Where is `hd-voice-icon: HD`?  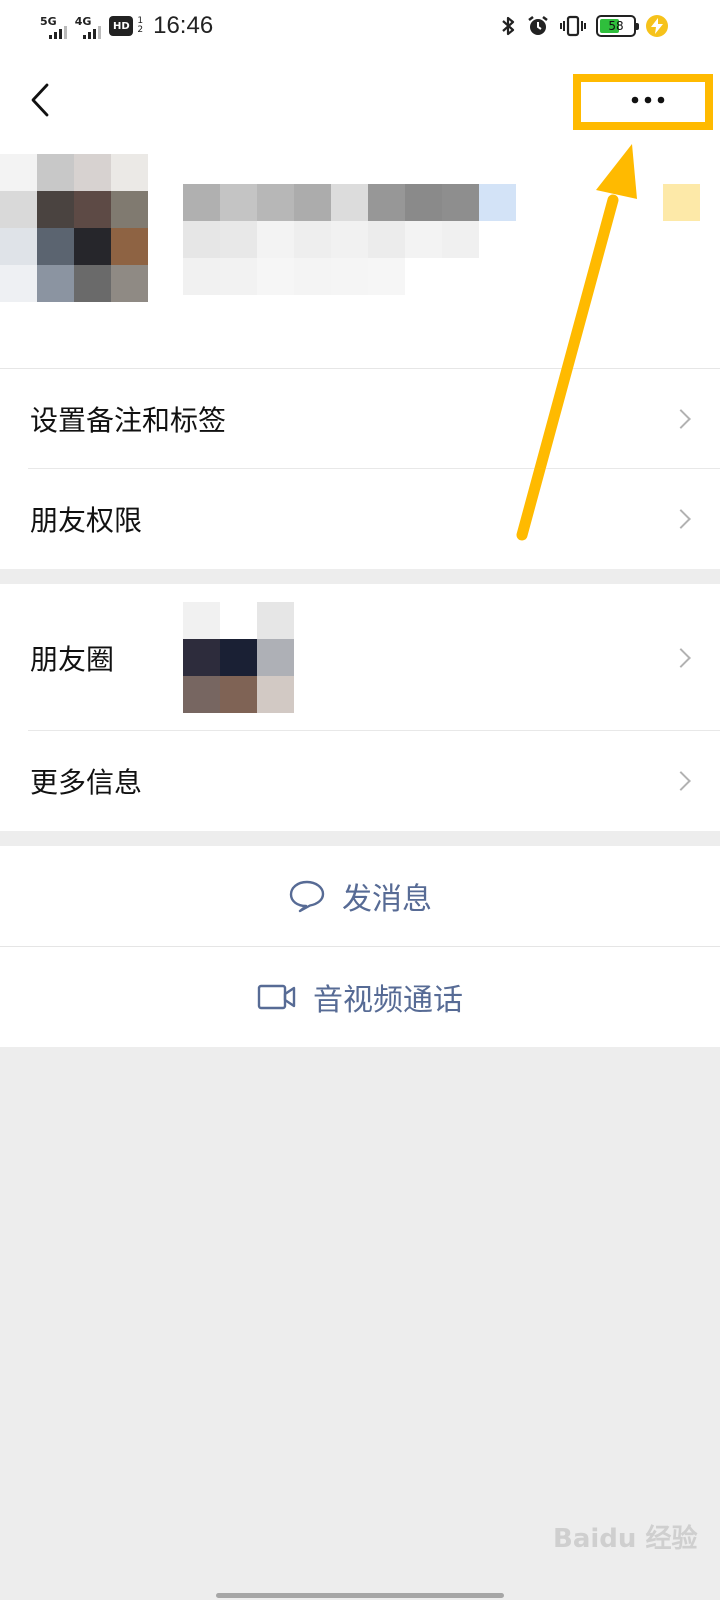
hd-voice-icon: HD is located at coordinates (121, 26).